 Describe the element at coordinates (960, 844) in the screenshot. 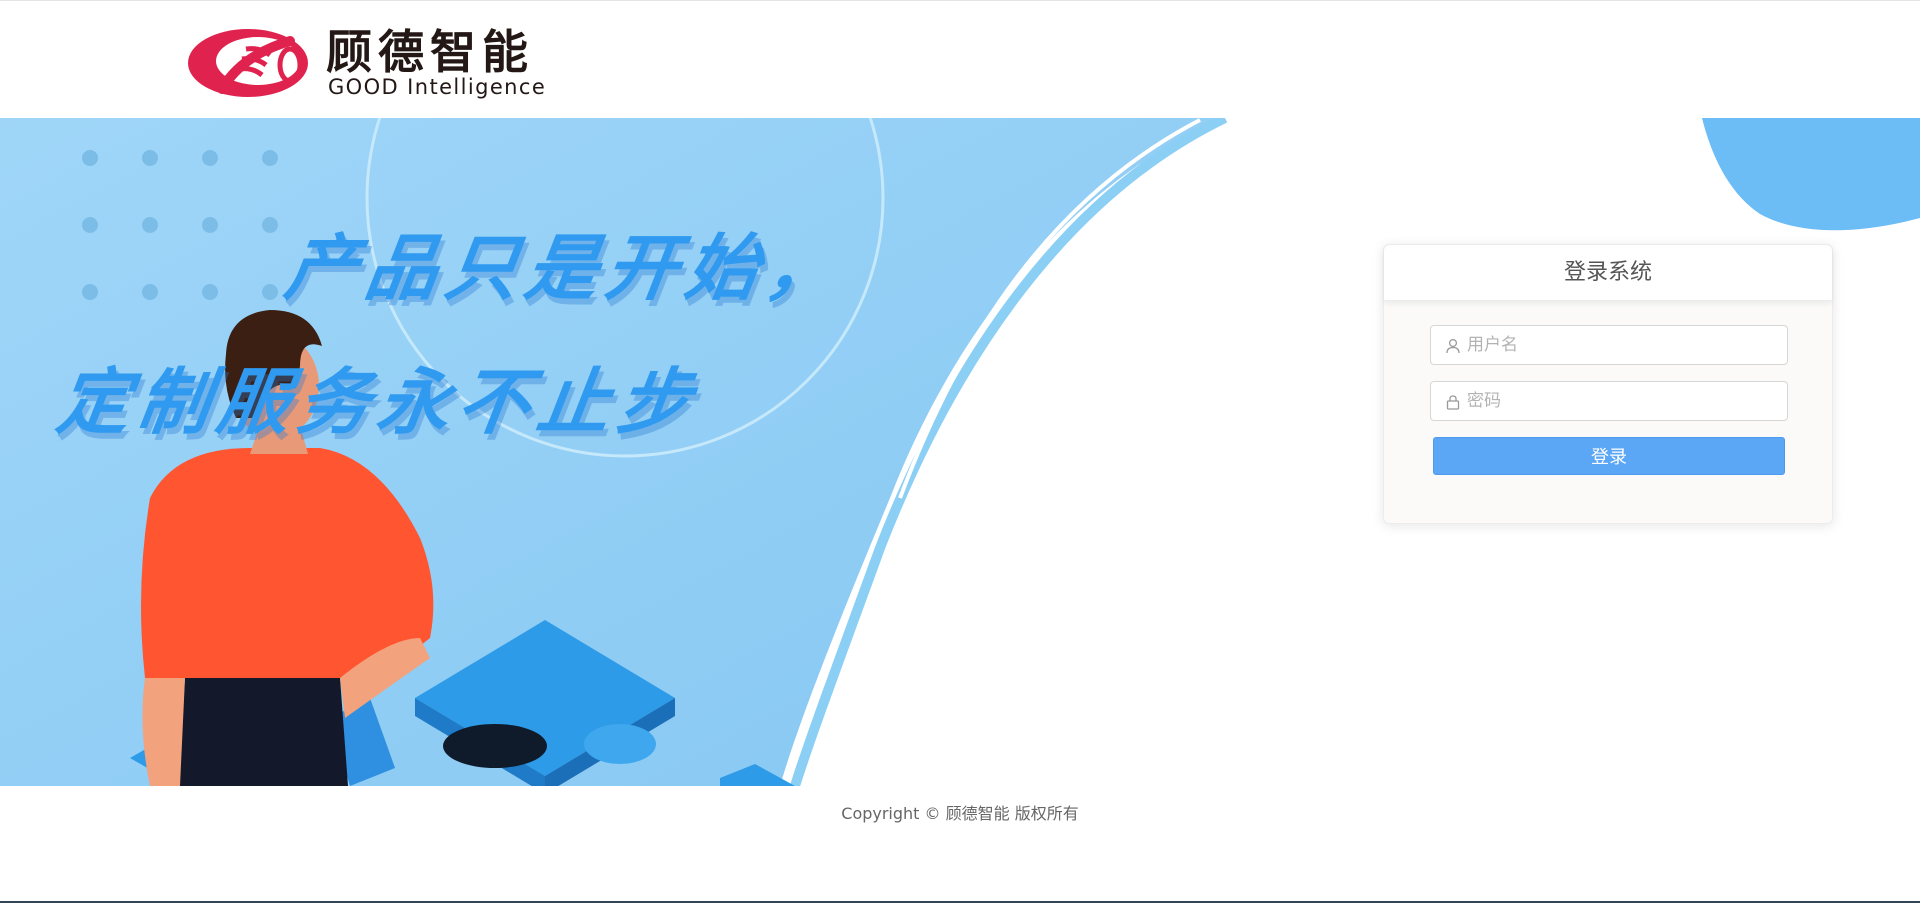

I see `footer: Copyright © 顾德智能 版权所有` at that location.